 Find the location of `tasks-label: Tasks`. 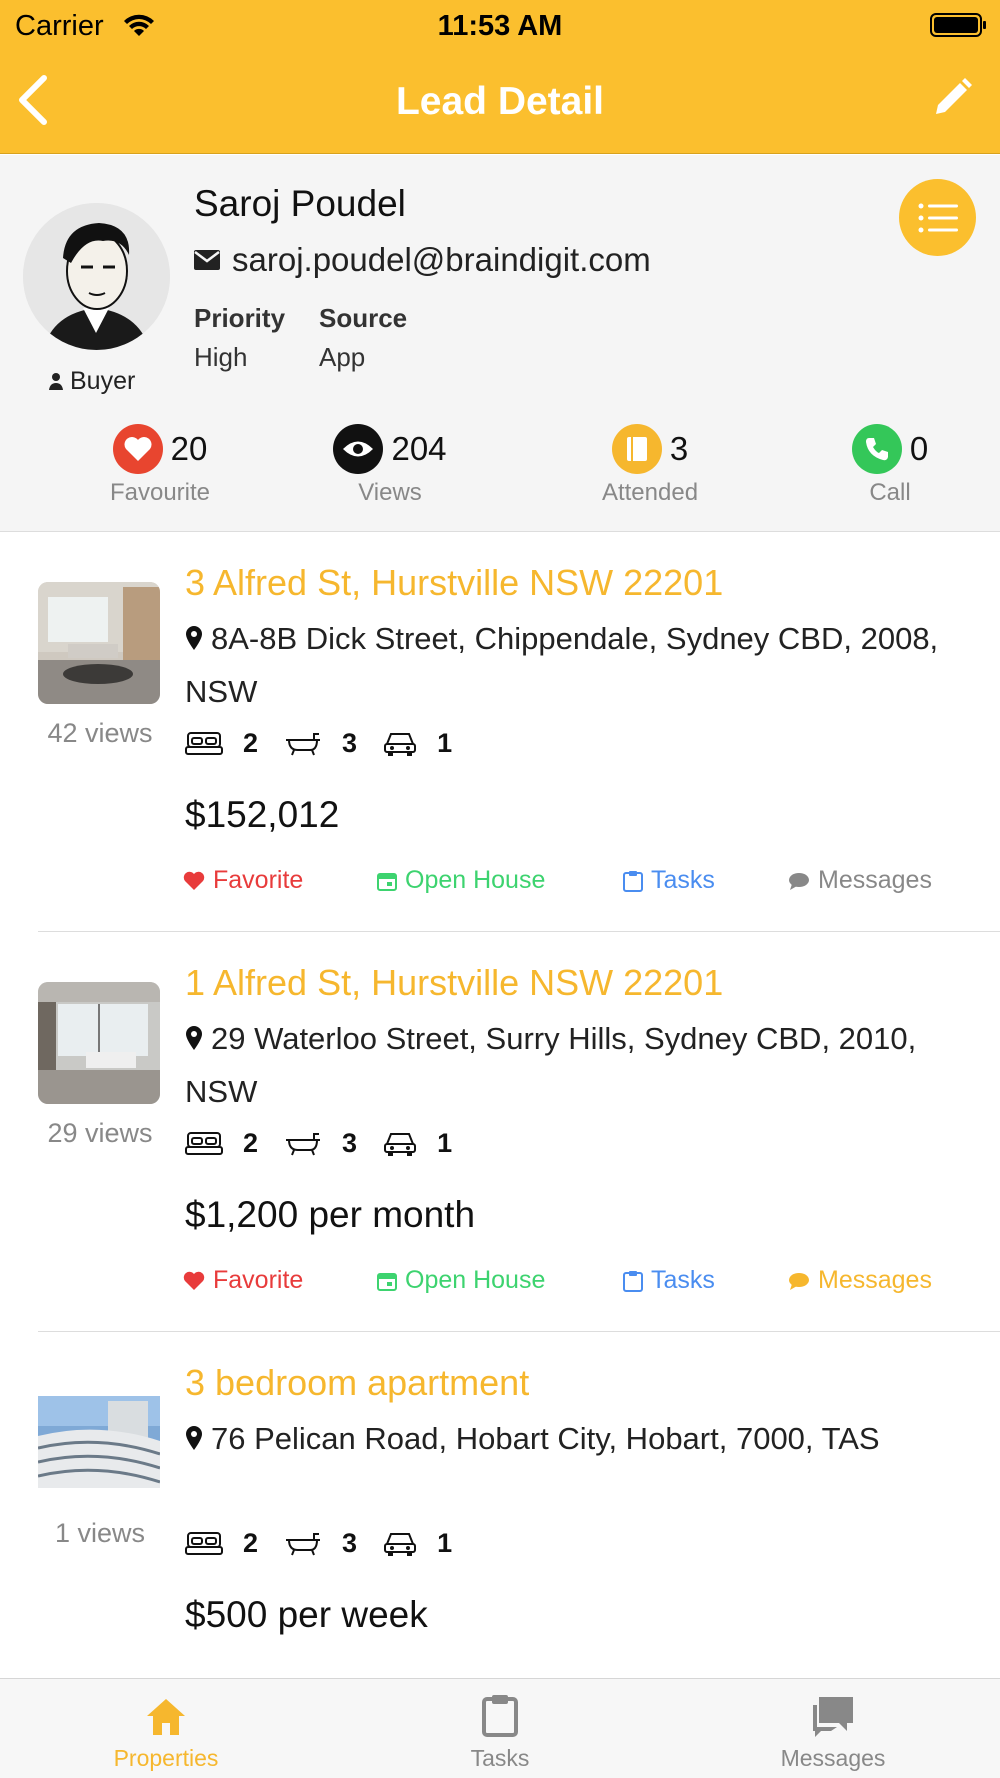

tasks-label: Tasks is located at coordinates (683, 880).